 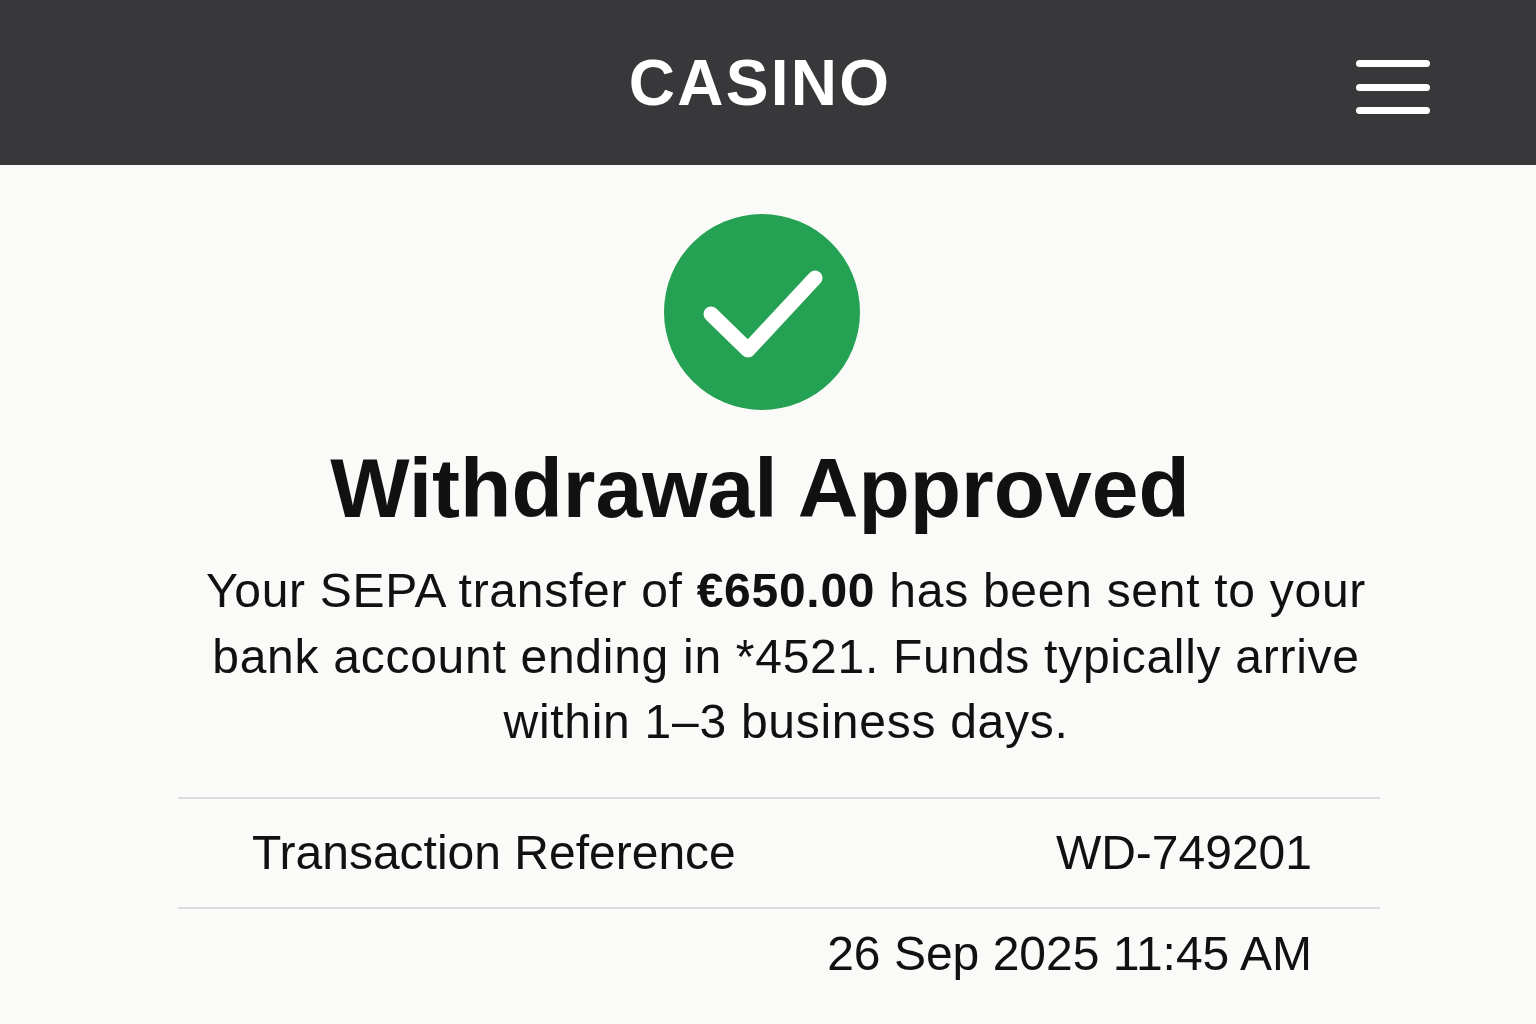 I want to click on menu-icon, so click(x=1393, y=87).